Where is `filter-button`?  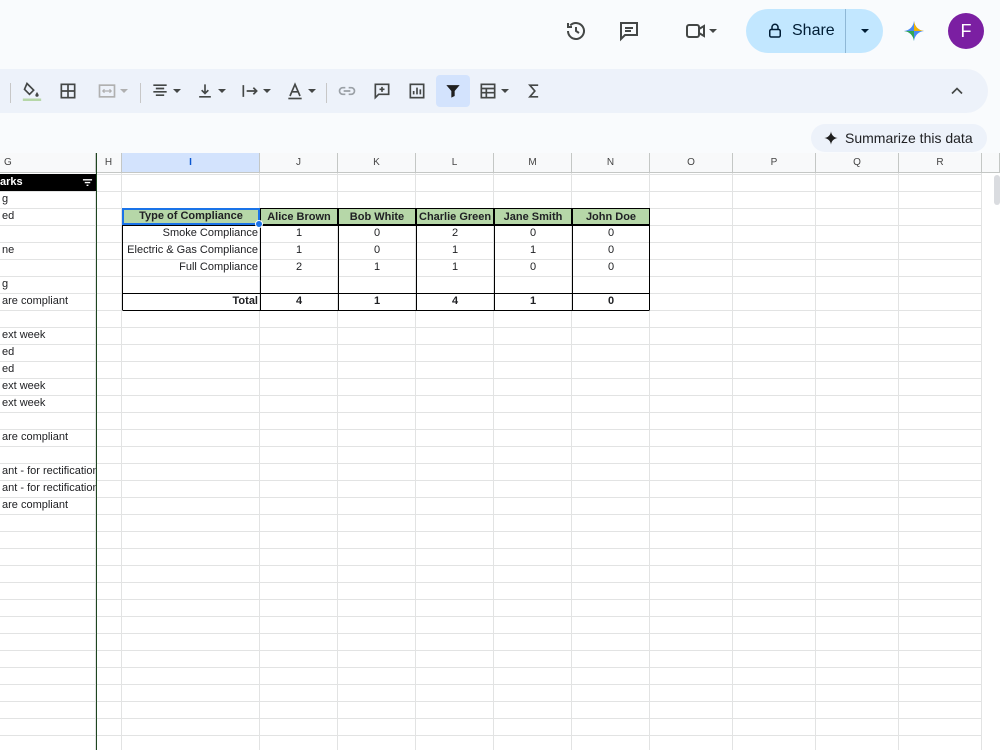
filter-button is located at coordinates (453, 91).